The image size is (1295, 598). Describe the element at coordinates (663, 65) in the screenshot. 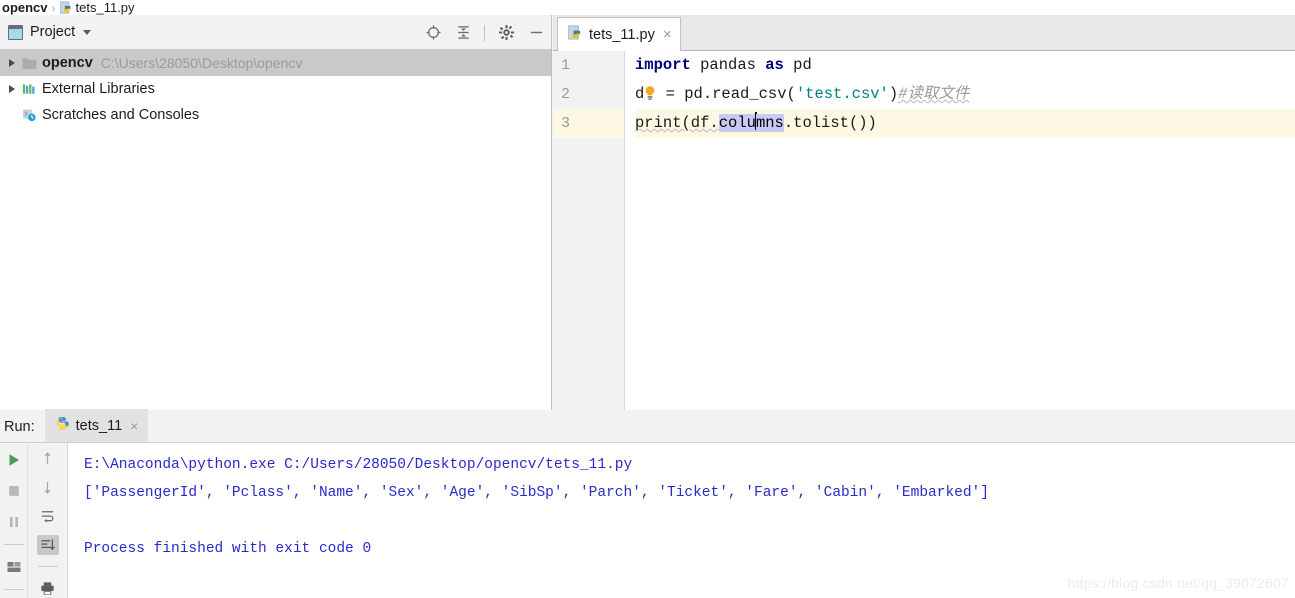

I see `keyword-import: import` at that location.